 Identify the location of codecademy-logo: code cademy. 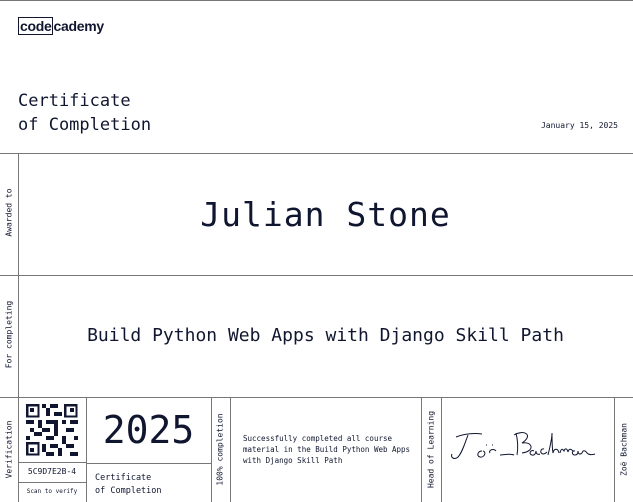
(61, 26).